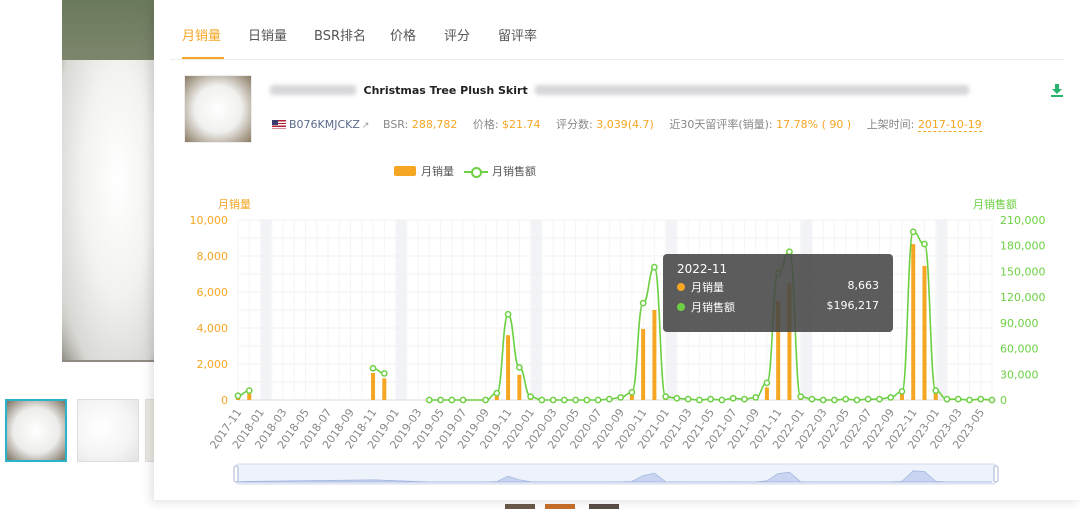 Image resolution: width=1080 pixels, height=509 pixels. I want to click on left-tick-label: 2,000, so click(213, 364).